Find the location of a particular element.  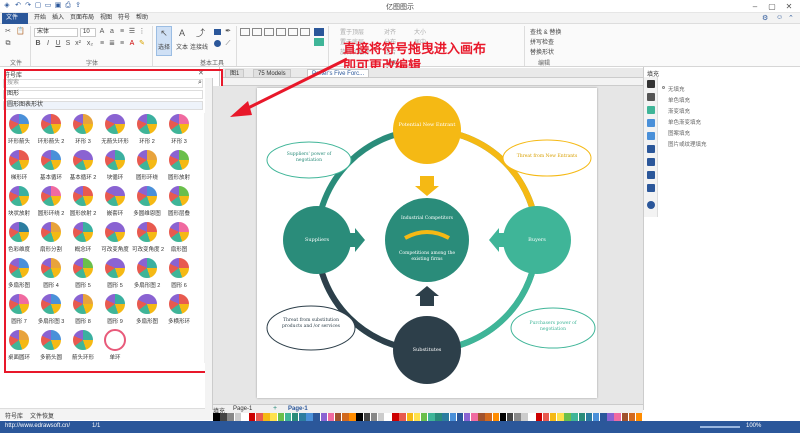

paste-icon: 📋 is located at coordinates (20, 32).